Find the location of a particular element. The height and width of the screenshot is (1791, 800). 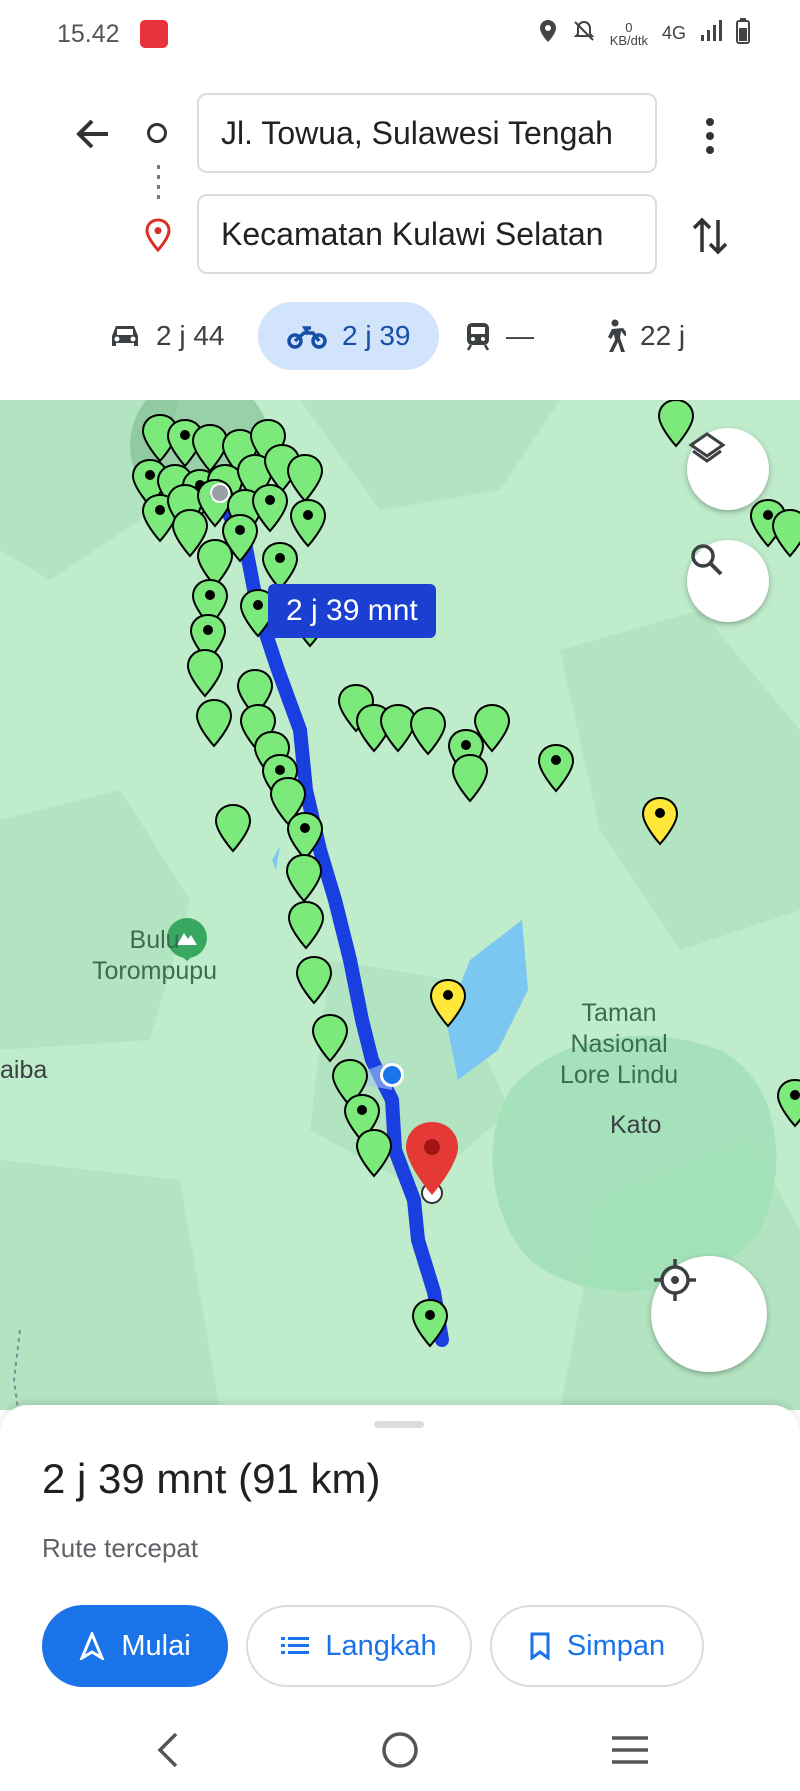

mode-car: 2 j 44 is located at coordinates (166, 336).